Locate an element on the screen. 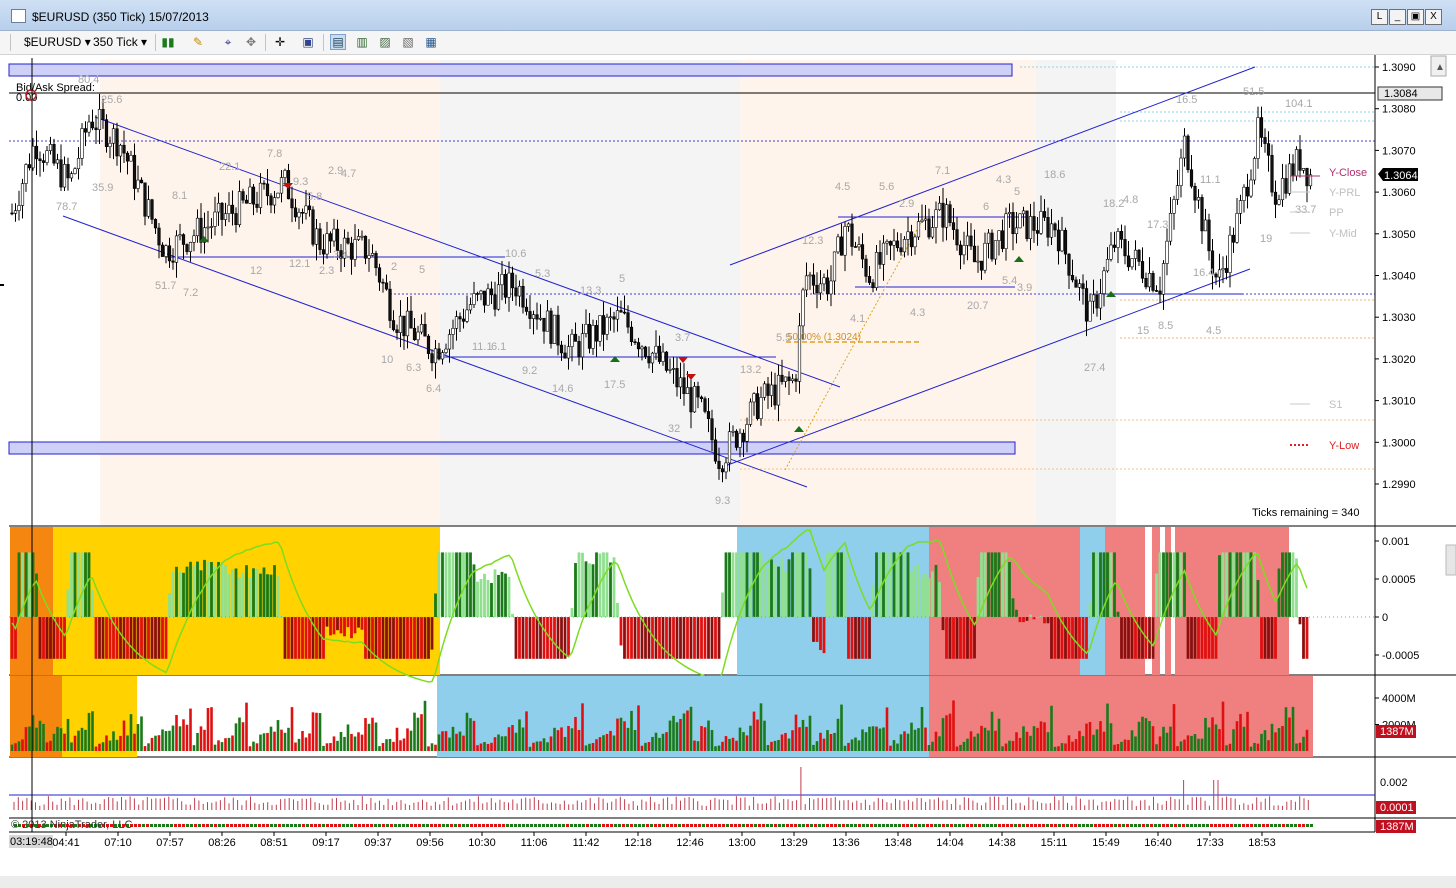  interval-selector: 350 Tick ▾ is located at coordinates (120, 42).